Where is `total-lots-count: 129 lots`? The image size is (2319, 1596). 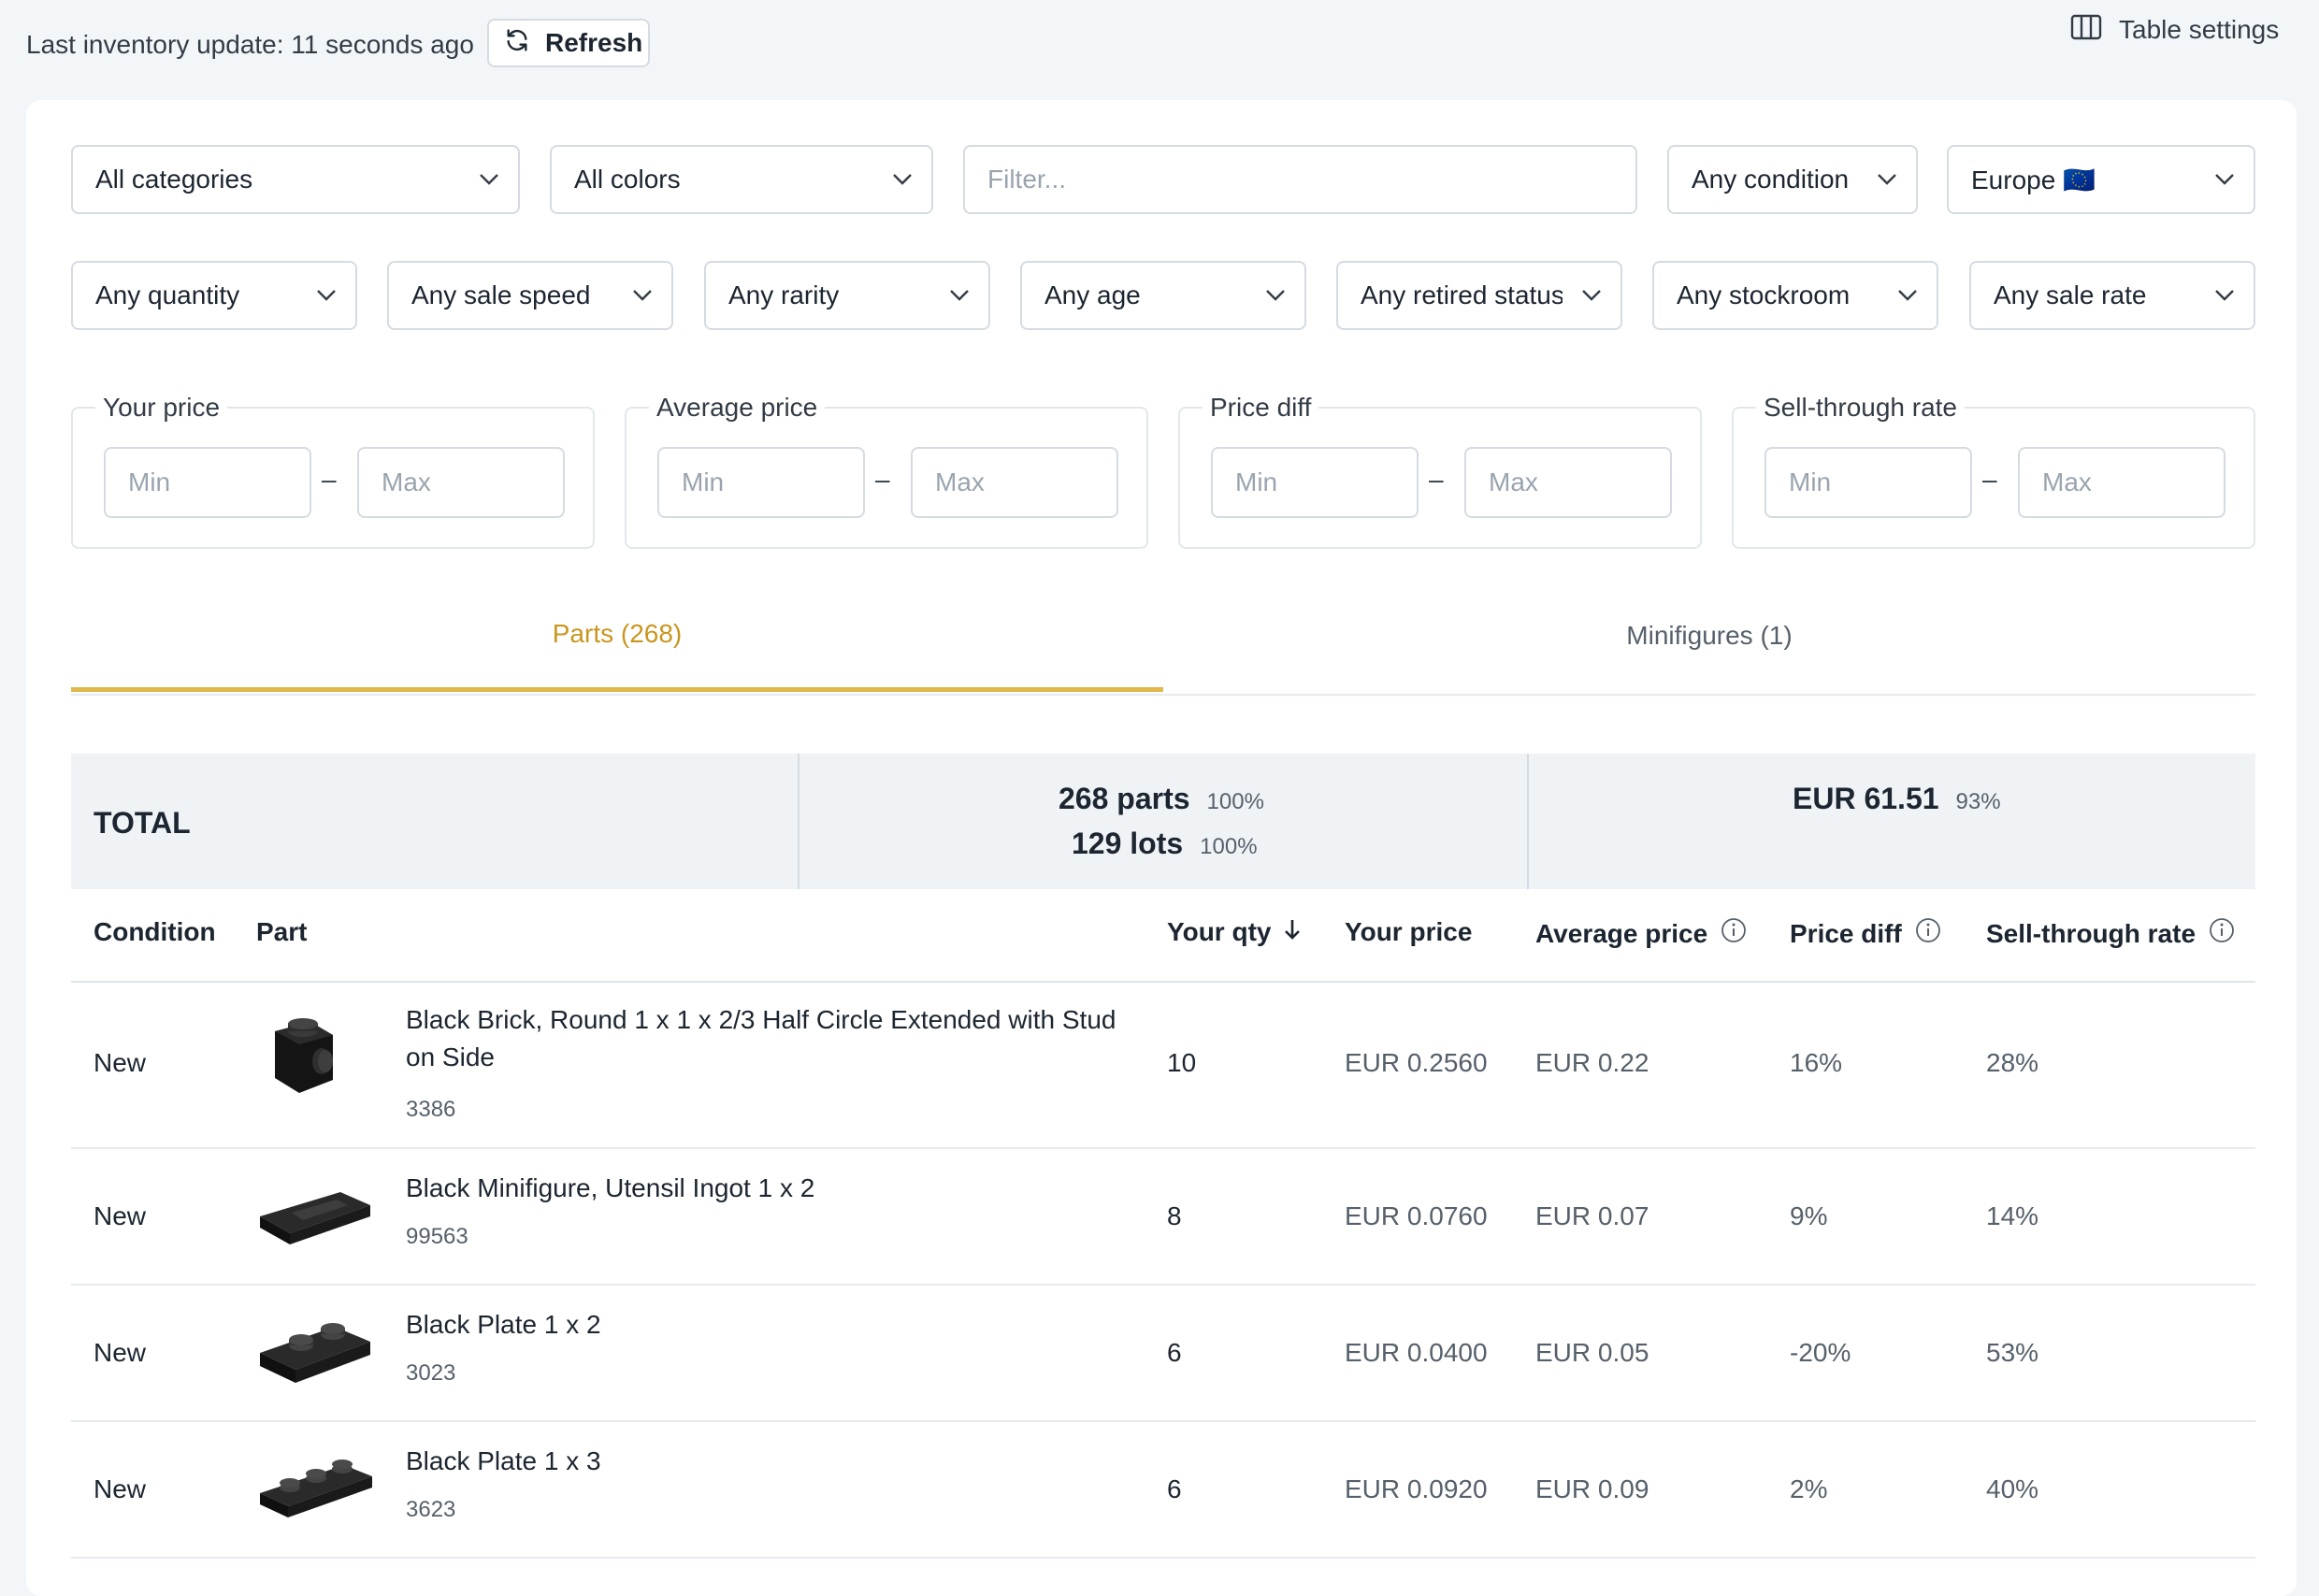 total-lots-count: 129 lots is located at coordinates (1128, 843).